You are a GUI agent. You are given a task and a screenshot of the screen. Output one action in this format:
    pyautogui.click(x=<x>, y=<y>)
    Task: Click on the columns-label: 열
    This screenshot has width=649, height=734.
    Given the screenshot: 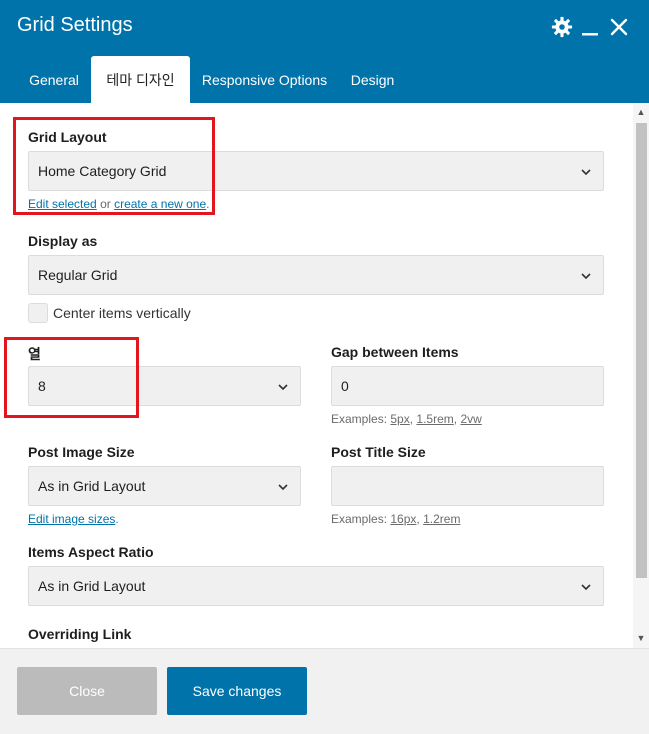 What is the action you would take?
    pyautogui.click(x=34, y=354)
    